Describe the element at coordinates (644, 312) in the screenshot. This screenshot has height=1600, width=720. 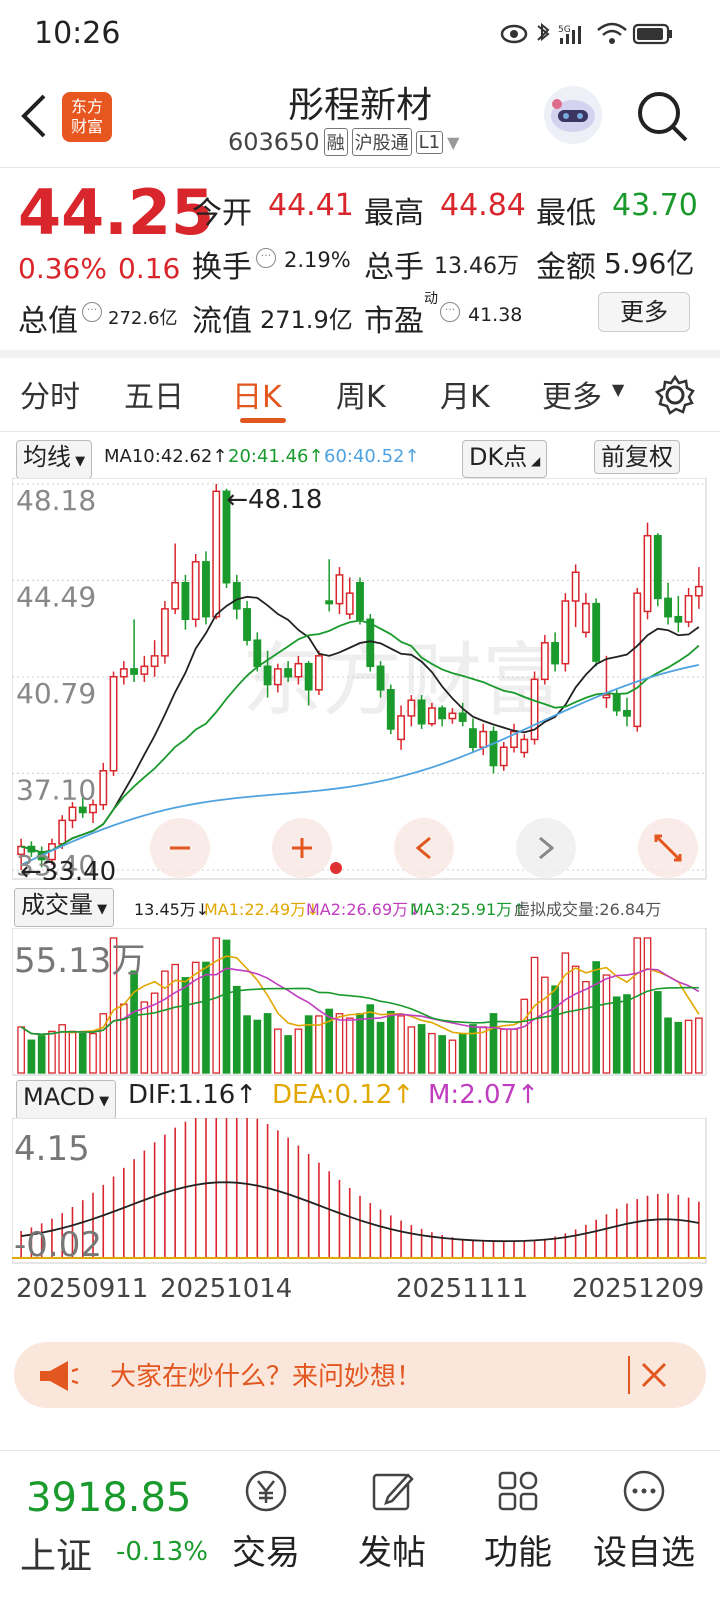
I see `more-button: 更多` at that location.